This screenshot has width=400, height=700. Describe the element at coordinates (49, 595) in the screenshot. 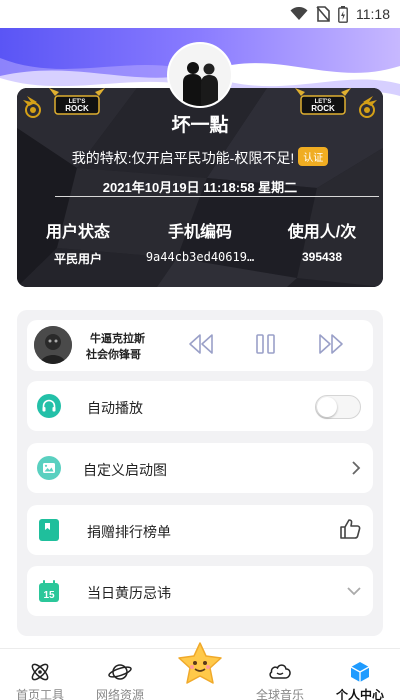

I see `calendar-day: 15` at that location.